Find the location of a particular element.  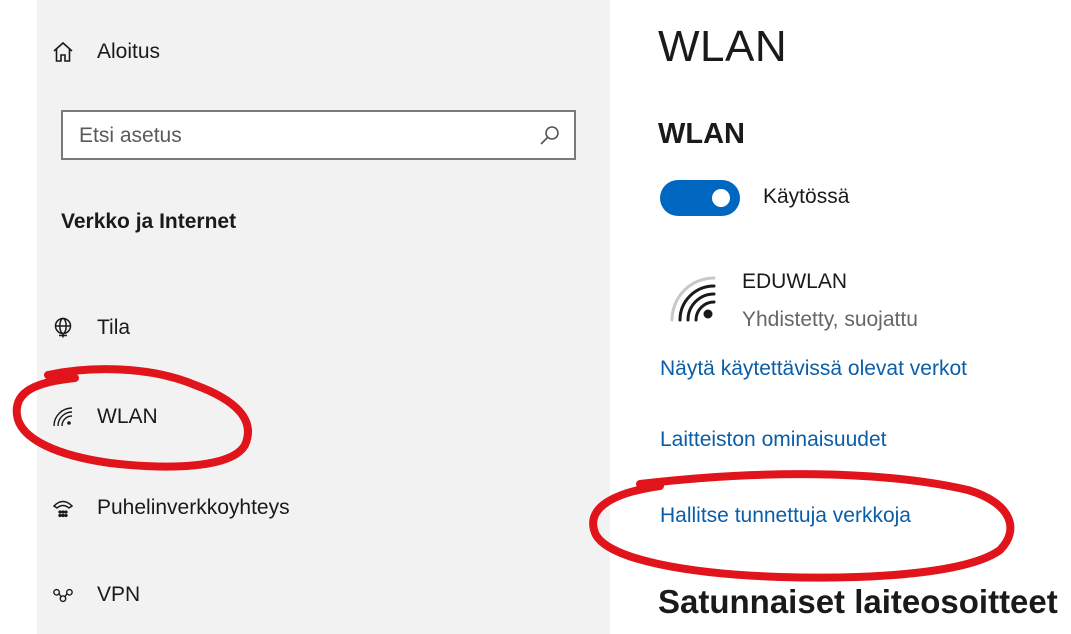

wifi-signal-icon is located at coordinates (693, 299).